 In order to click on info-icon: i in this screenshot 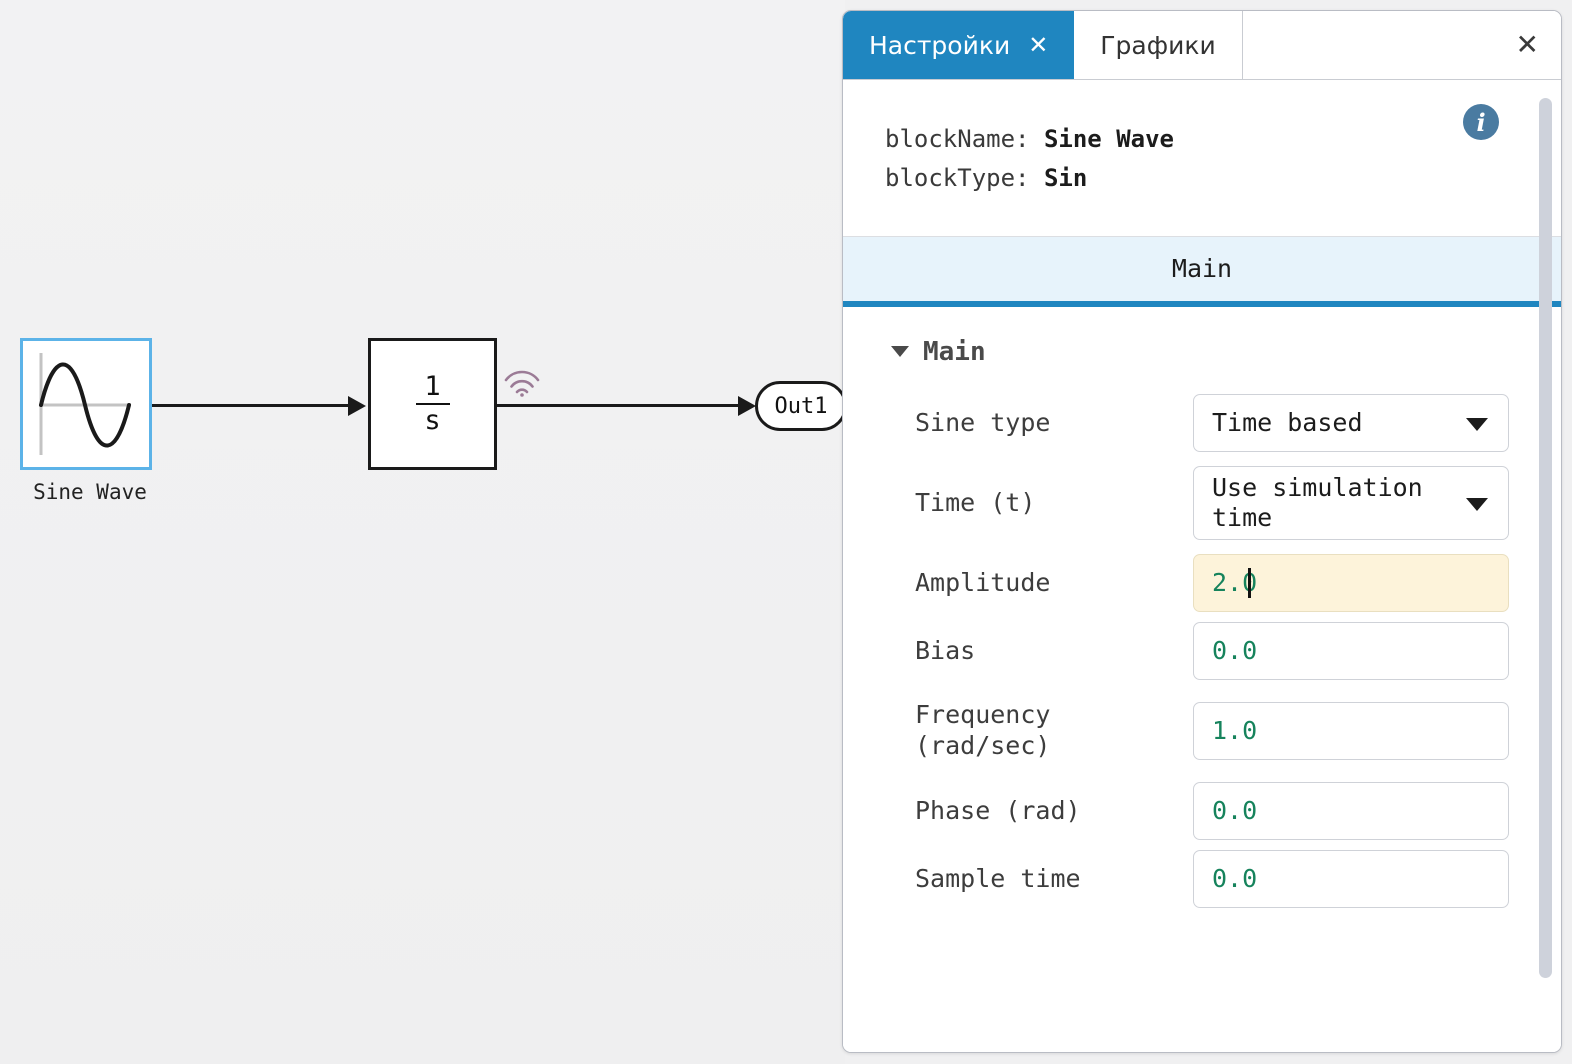, I will do `click(1481, 122)`.